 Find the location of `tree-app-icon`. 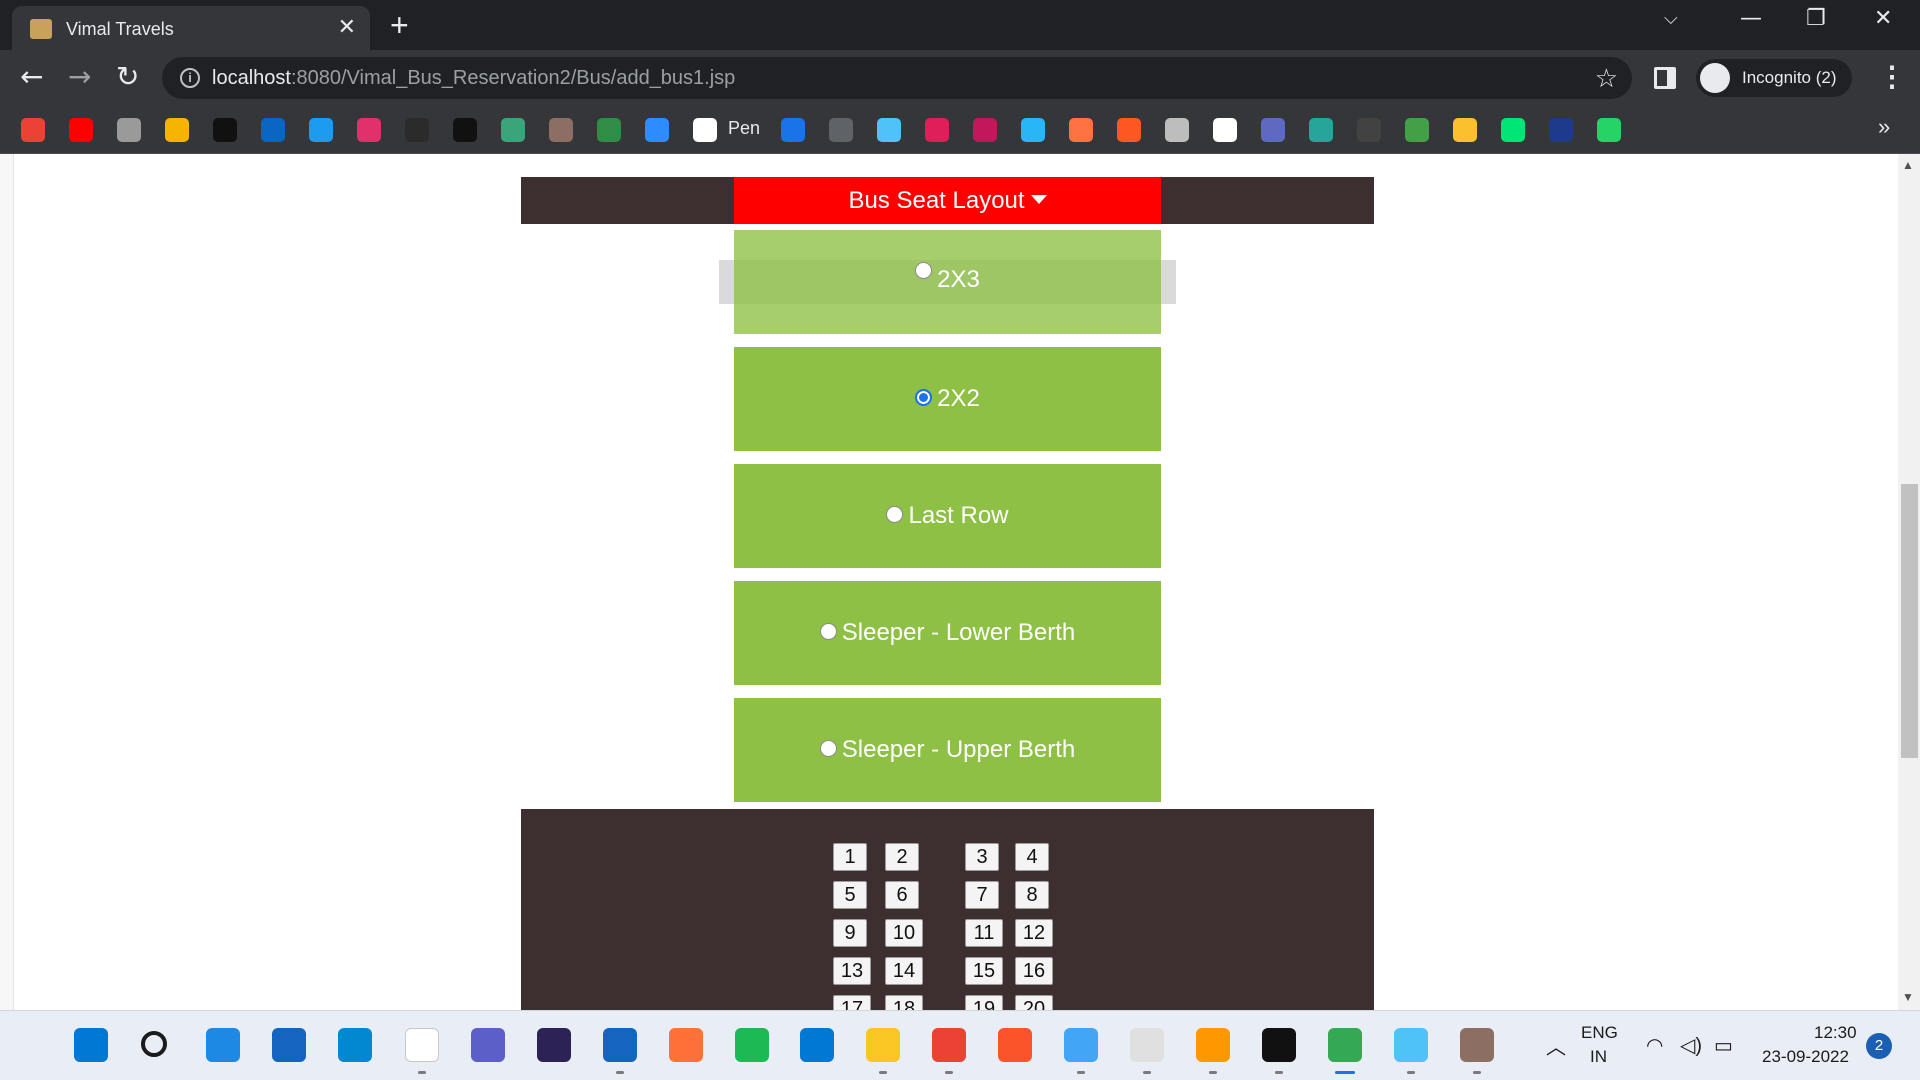

tree-app-icon is located at coordinates (1321, 130).